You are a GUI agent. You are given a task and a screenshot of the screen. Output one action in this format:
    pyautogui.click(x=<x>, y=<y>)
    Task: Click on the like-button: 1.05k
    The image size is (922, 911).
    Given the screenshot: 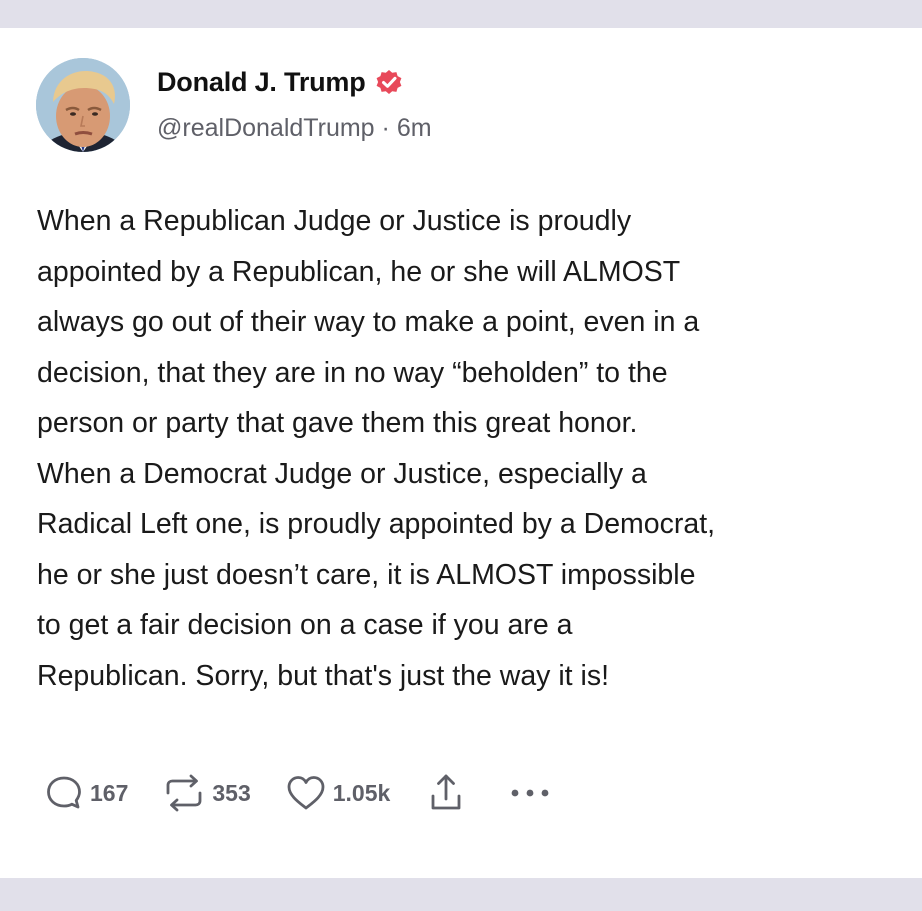 What is the action you would take?
    pyautogui.click(x=338, y=793)
    